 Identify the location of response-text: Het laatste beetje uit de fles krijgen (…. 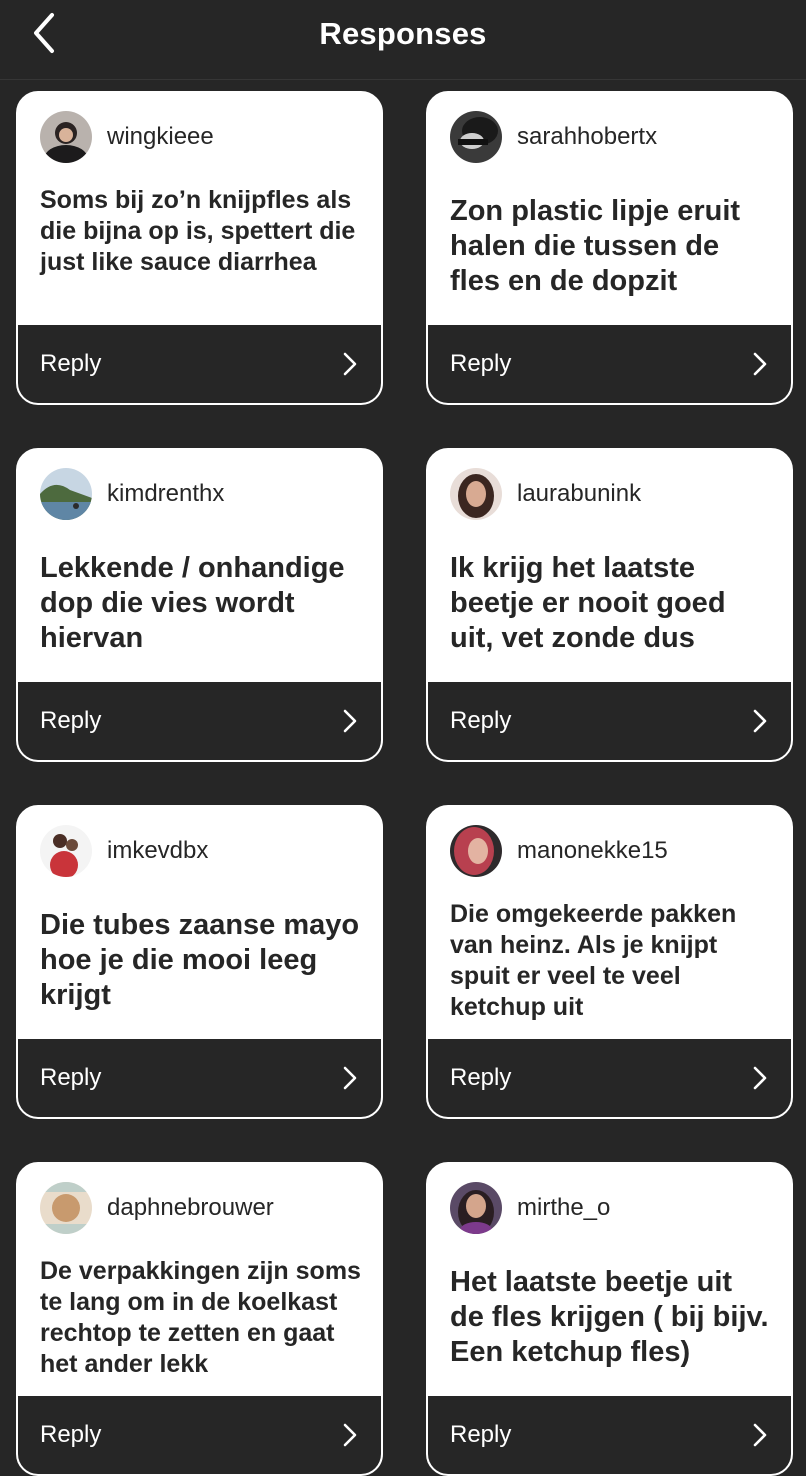
(609, 1317).